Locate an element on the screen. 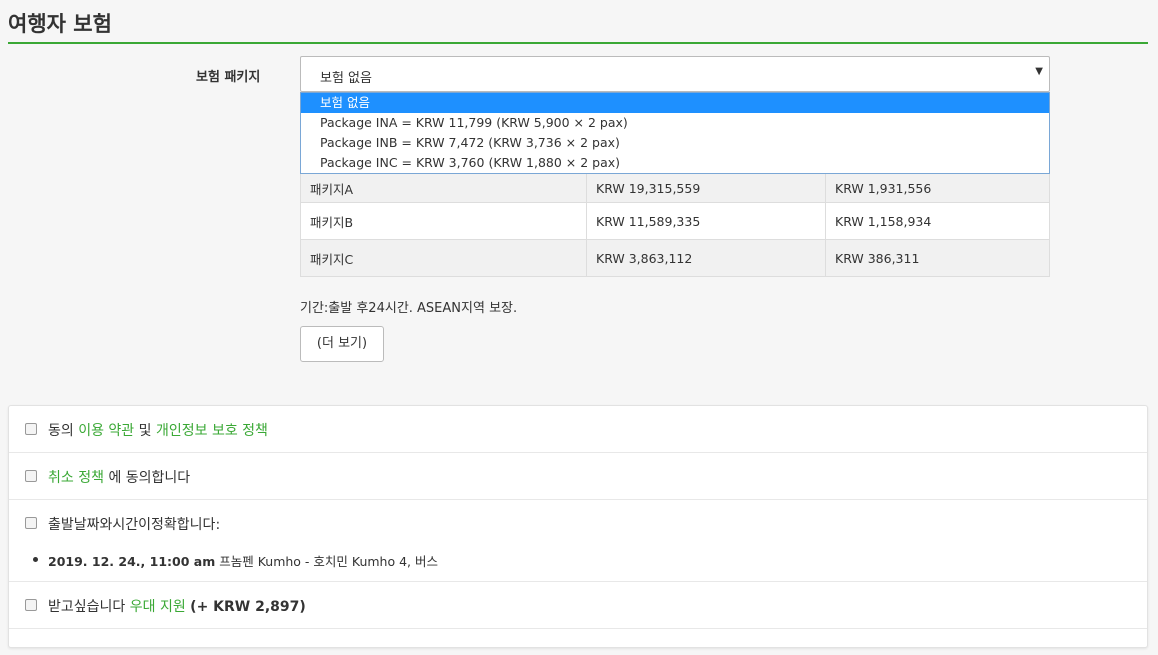  select-value: 보험 없음 is located at coordinates (346, 78).